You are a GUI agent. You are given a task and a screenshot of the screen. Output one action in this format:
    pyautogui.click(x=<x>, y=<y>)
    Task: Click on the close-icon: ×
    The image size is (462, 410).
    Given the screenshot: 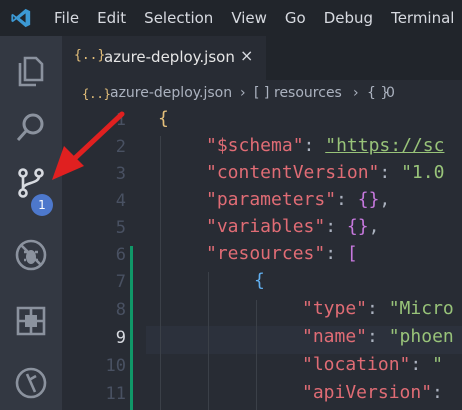 What is the action you would take?
    pyautogui.click(x=246, y=55)
    